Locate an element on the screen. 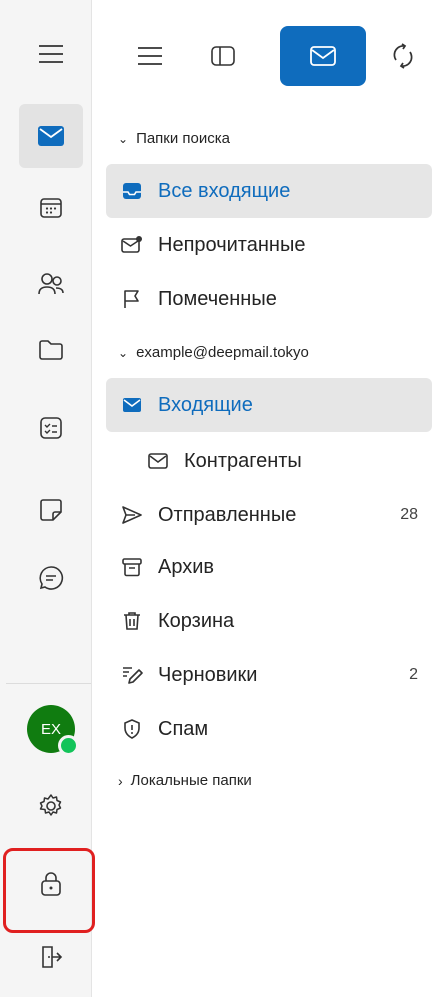 This screenshot has height=997, width=436. folder-trash: Корзина is located at coordinates (269, 621).